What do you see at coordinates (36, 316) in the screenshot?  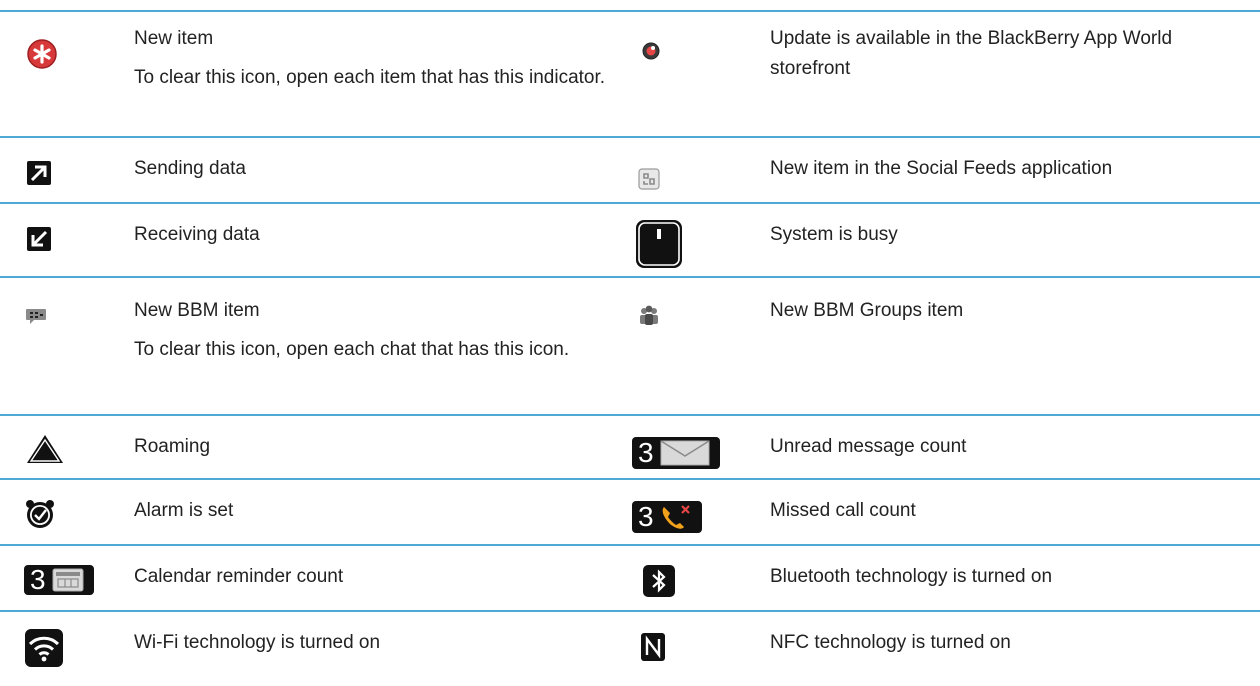 I see `bbm-item-icon` at bounding box center [36, 316].